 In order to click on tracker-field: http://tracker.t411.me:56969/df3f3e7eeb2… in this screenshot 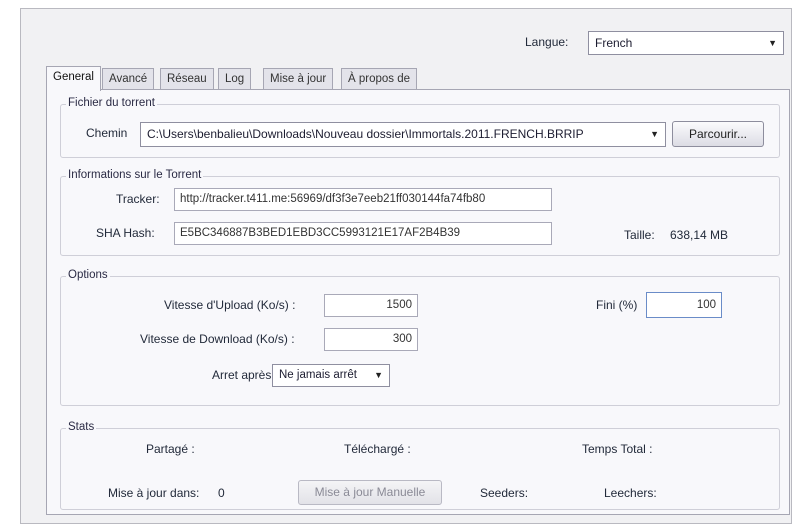, I will do `click(363, 199)`.